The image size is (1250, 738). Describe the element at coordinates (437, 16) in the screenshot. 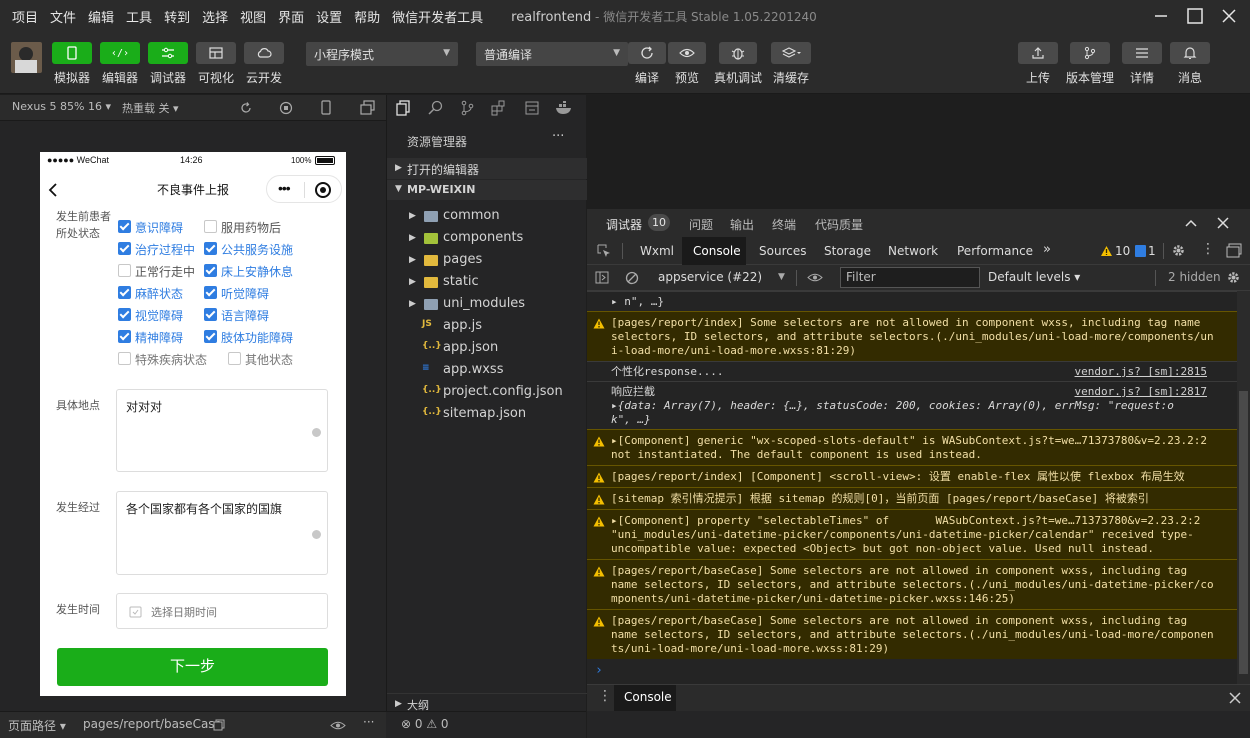

I see `menu-wechat-devtools: 微信开发者工具` at that location.